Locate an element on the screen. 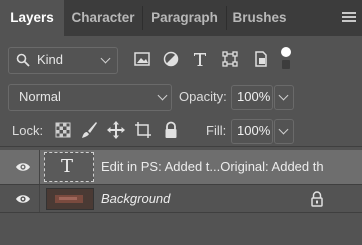 This screenshot has width=362, height=245. lock-all-icon is located at coordinates (171, 130).